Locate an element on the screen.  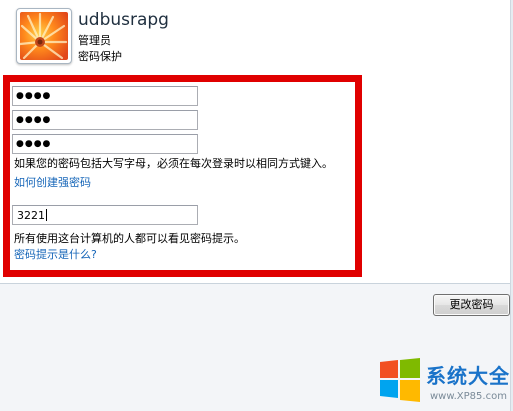
watermark-brand: 系统大全 is located at coordinates (468, 376).